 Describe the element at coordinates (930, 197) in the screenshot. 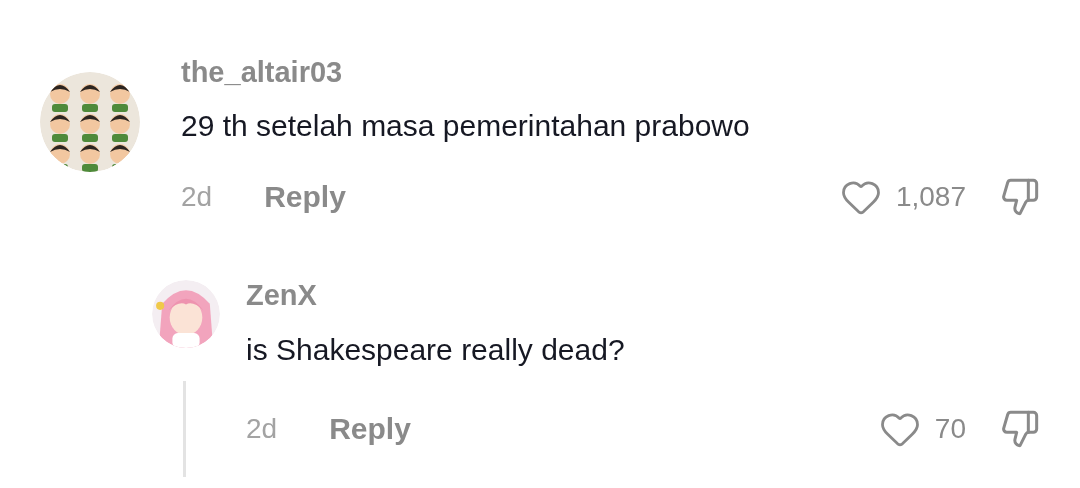

I see `like-count: 1,087` at that location.